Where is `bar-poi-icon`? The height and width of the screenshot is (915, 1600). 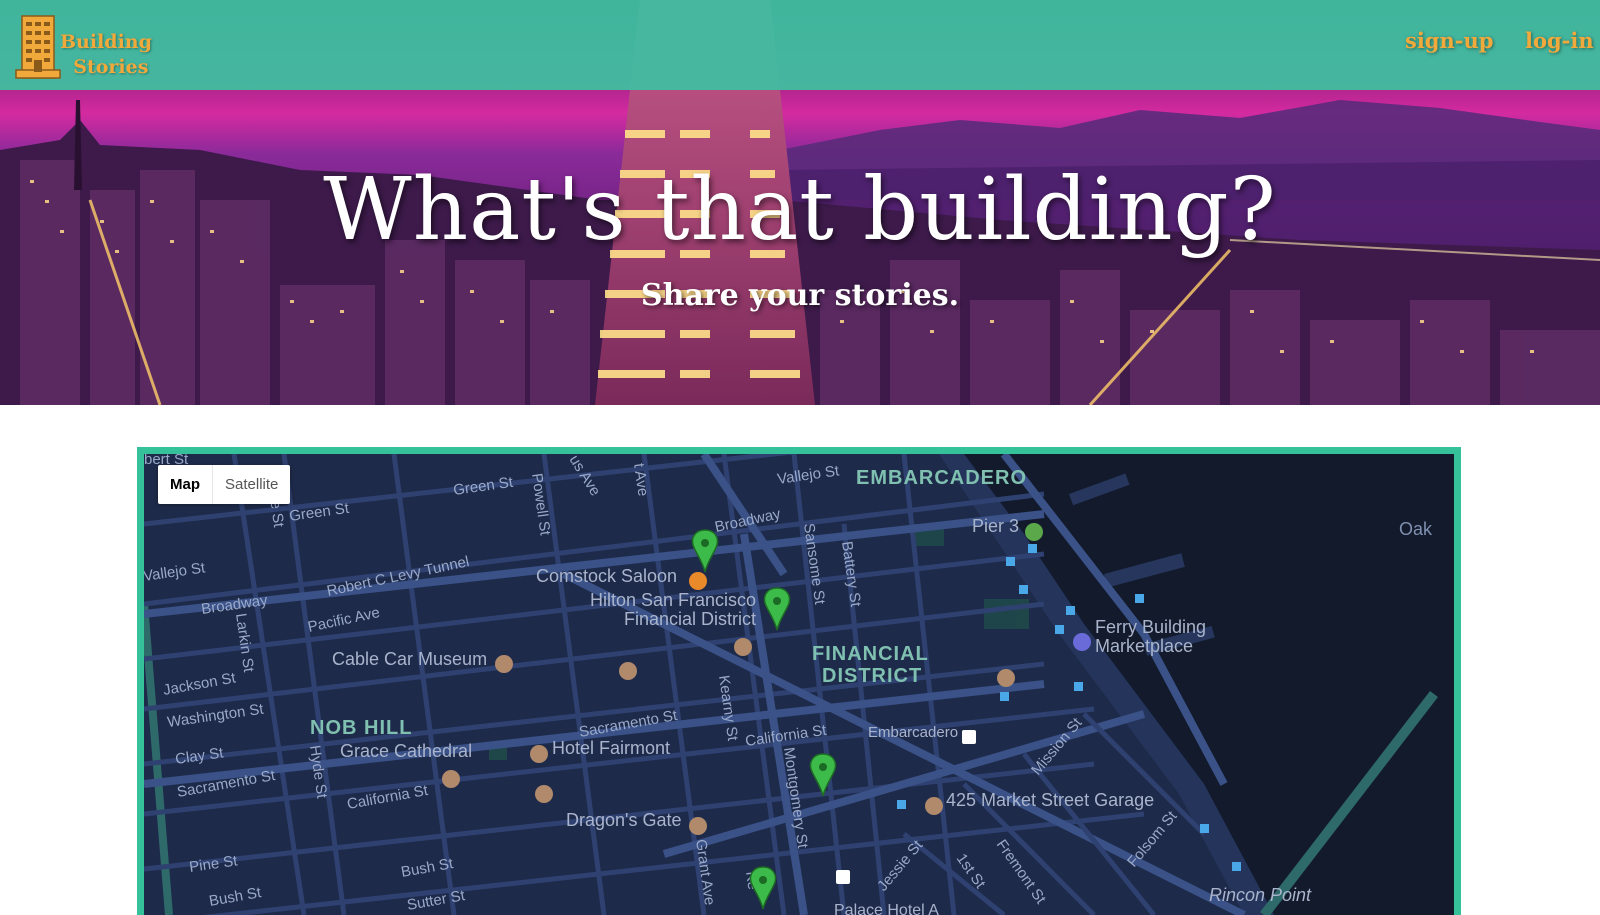 bar-poi-icon is located at coordinates (698, 581).